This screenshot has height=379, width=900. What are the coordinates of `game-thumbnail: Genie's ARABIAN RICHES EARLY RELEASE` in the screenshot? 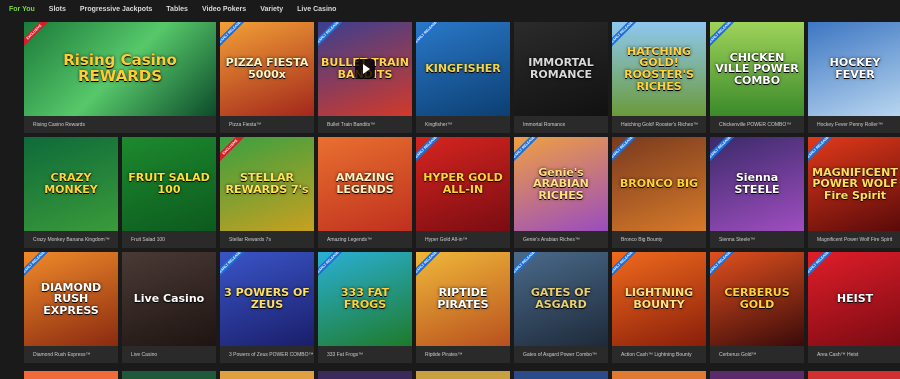 It's located at (561, 184).